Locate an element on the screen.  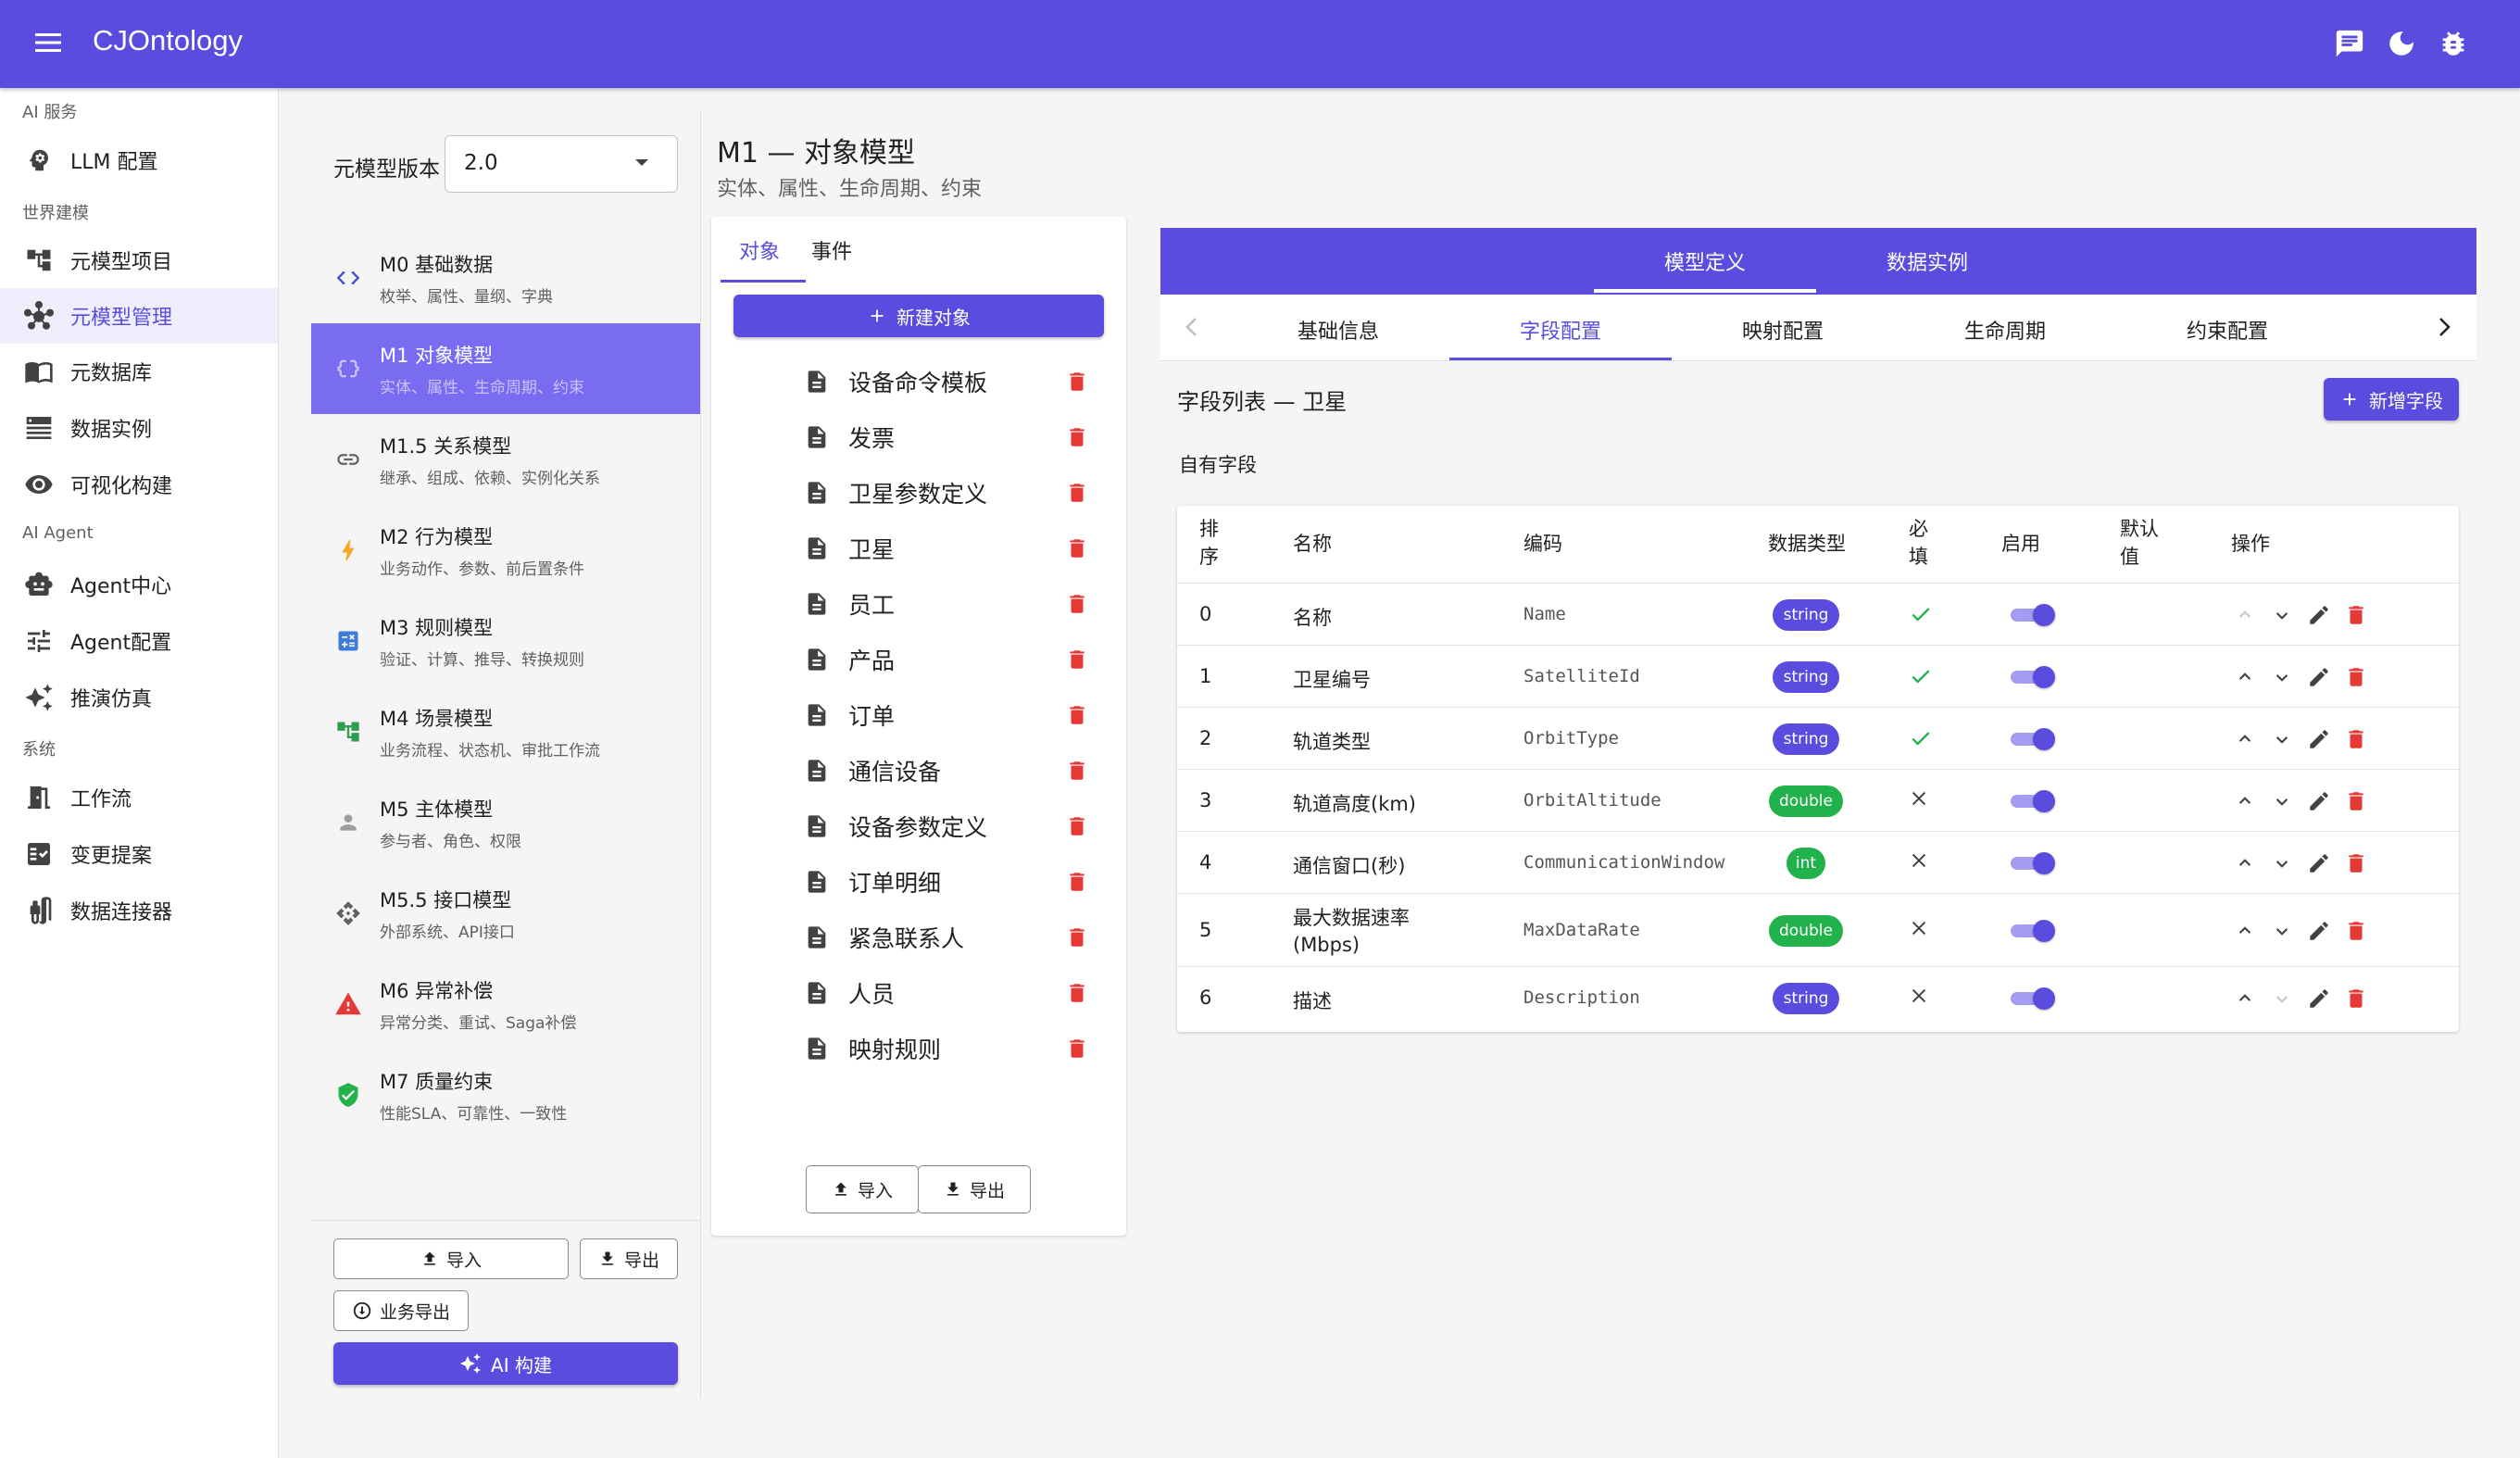
model-item-m7: M7 质量约束 性能SLA、可靠性、一致性 is located at coordinates (505, 1095).